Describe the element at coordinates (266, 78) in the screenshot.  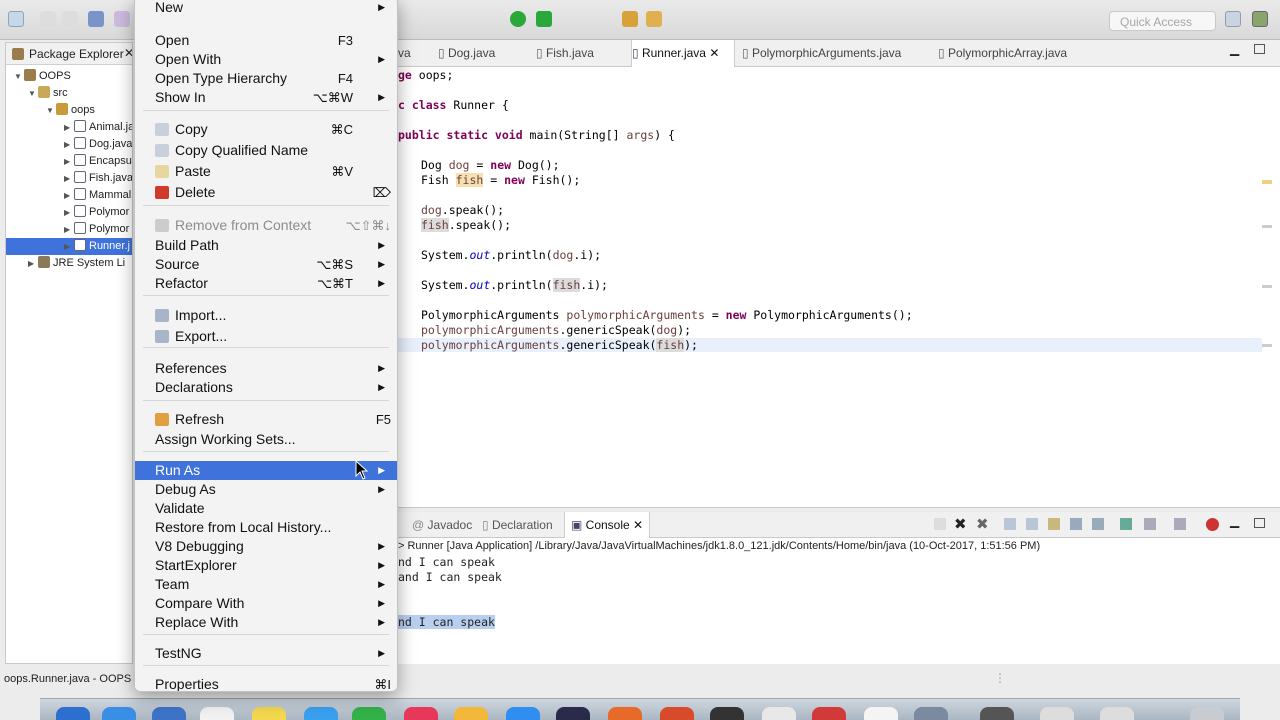
I see `menu-item-open-type-hierarchy: Open Type Hierarchy F4` at that location.